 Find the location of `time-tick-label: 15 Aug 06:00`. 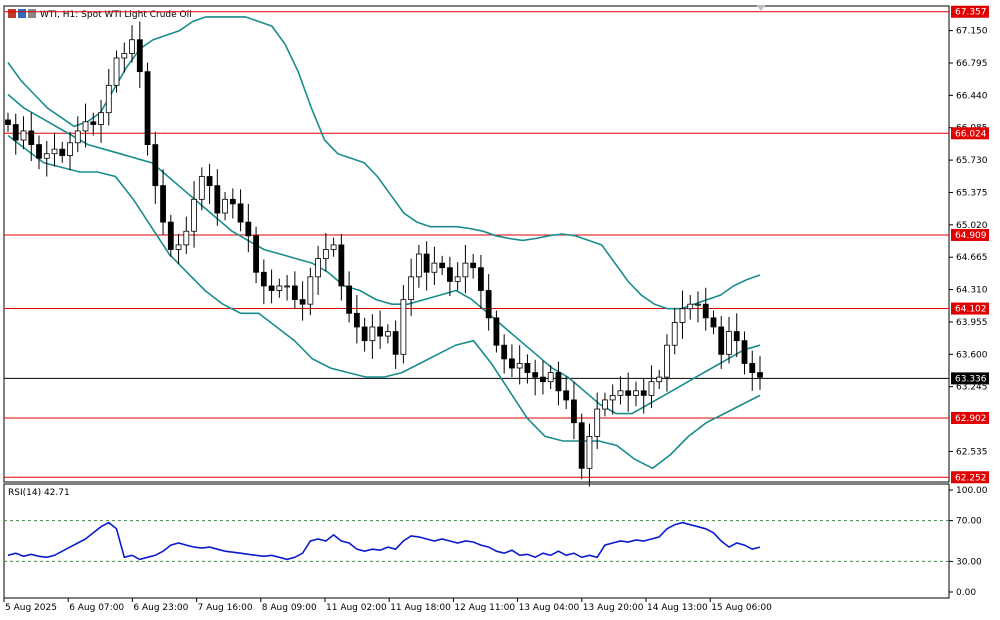

time-tick-label: 15 Aug 06:00 is located at coordinates (741, 608).